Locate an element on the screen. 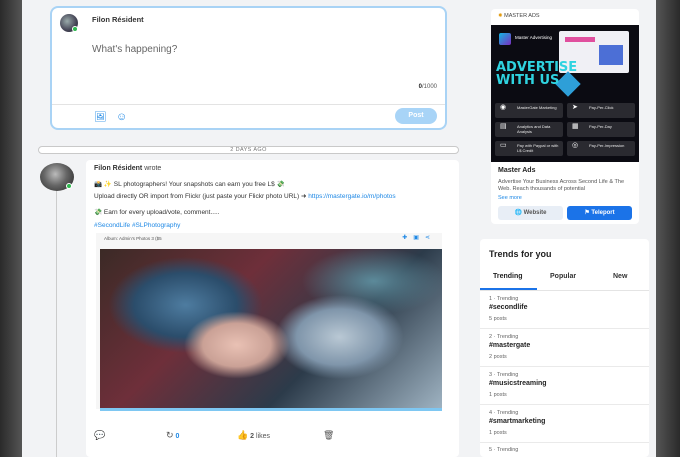 Image resolution: width=680 pixels, height=457 pixels. ad-headline: ADVERTISE WITH US is located at coordinates (536, 74).